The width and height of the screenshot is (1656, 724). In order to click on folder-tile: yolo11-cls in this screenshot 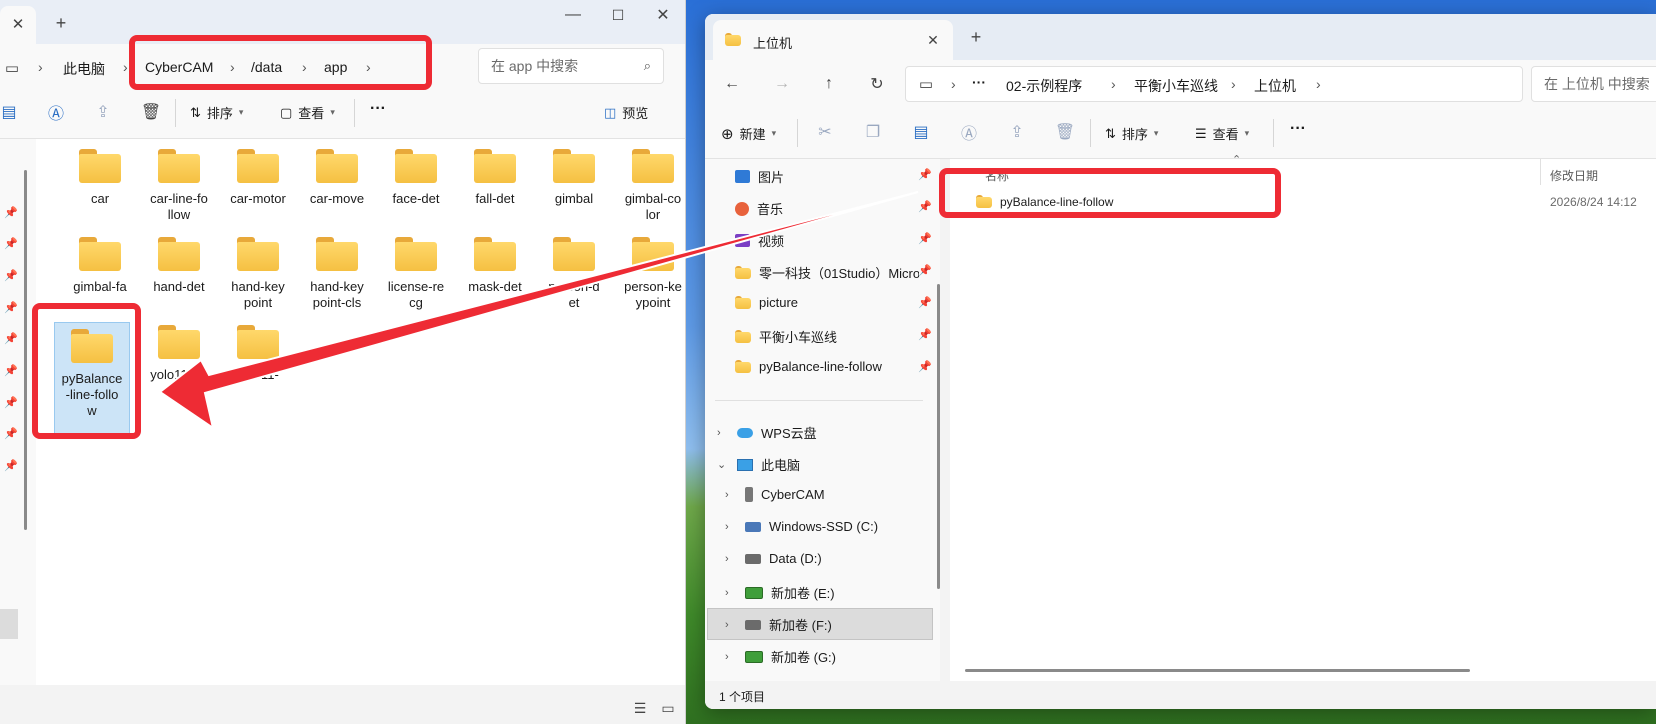, I will do `click(179, 354)`.